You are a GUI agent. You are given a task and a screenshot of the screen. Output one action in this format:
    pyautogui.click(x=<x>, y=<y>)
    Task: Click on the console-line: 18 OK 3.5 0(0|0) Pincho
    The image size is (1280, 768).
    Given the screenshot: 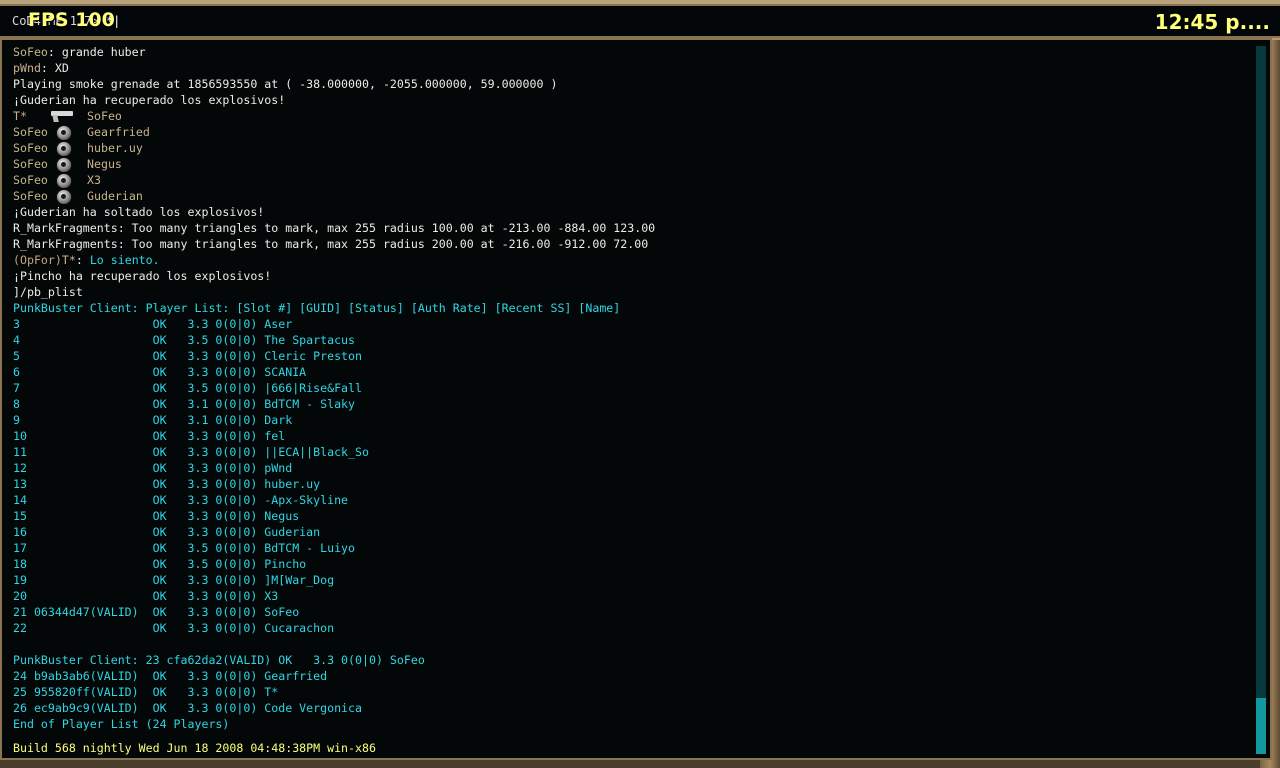 What is the action you would take?
    pyautogui.click(x=631, y=564)
    